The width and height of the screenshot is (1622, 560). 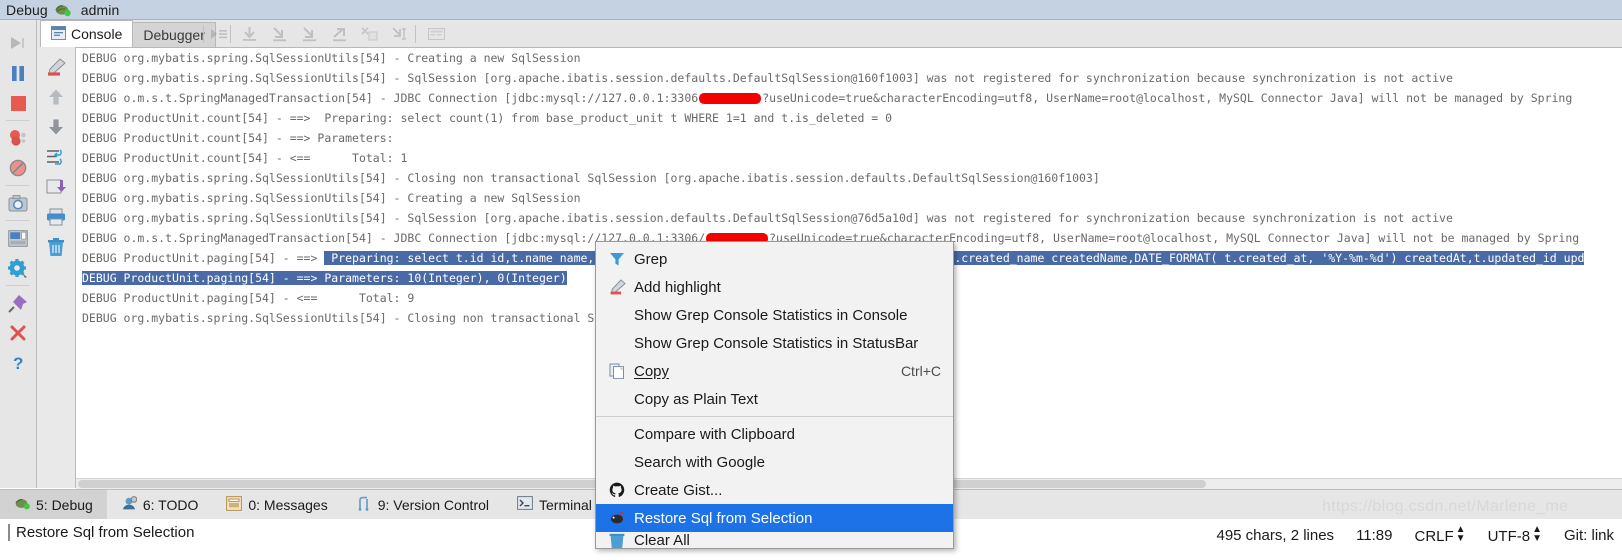 I want to click on menu-item-grep-stats-console: Show Grep Console Statistics in Console, so click(x=774, y=315).